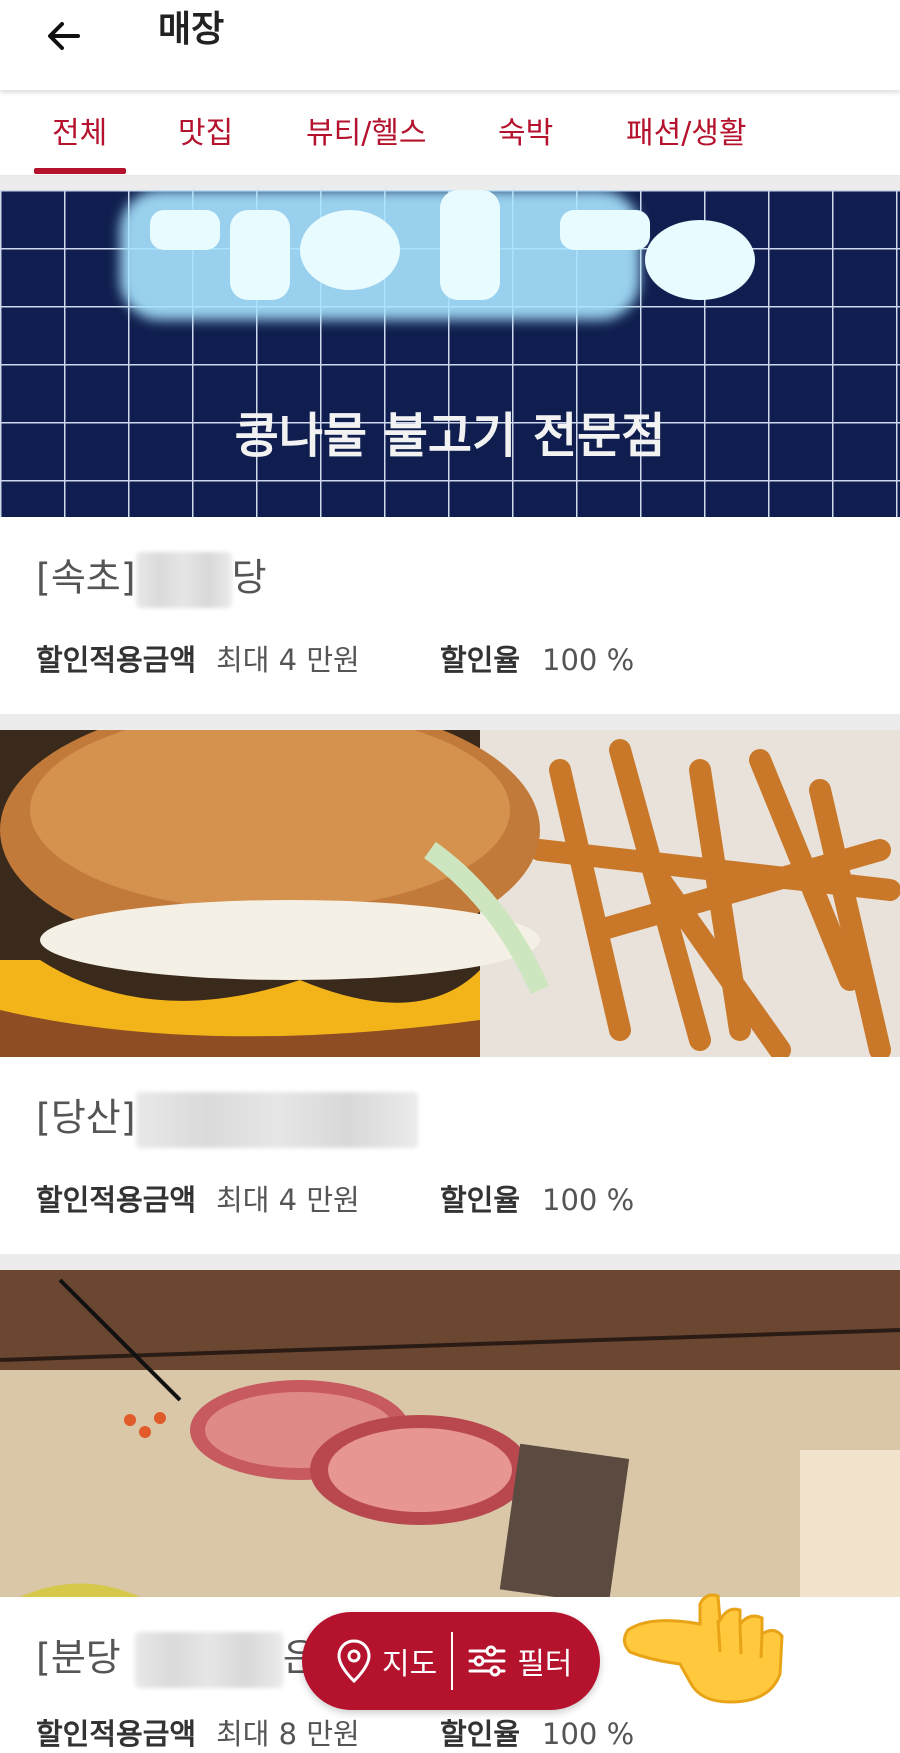  I want to click on map-label: 지도, so click(410, 1664).